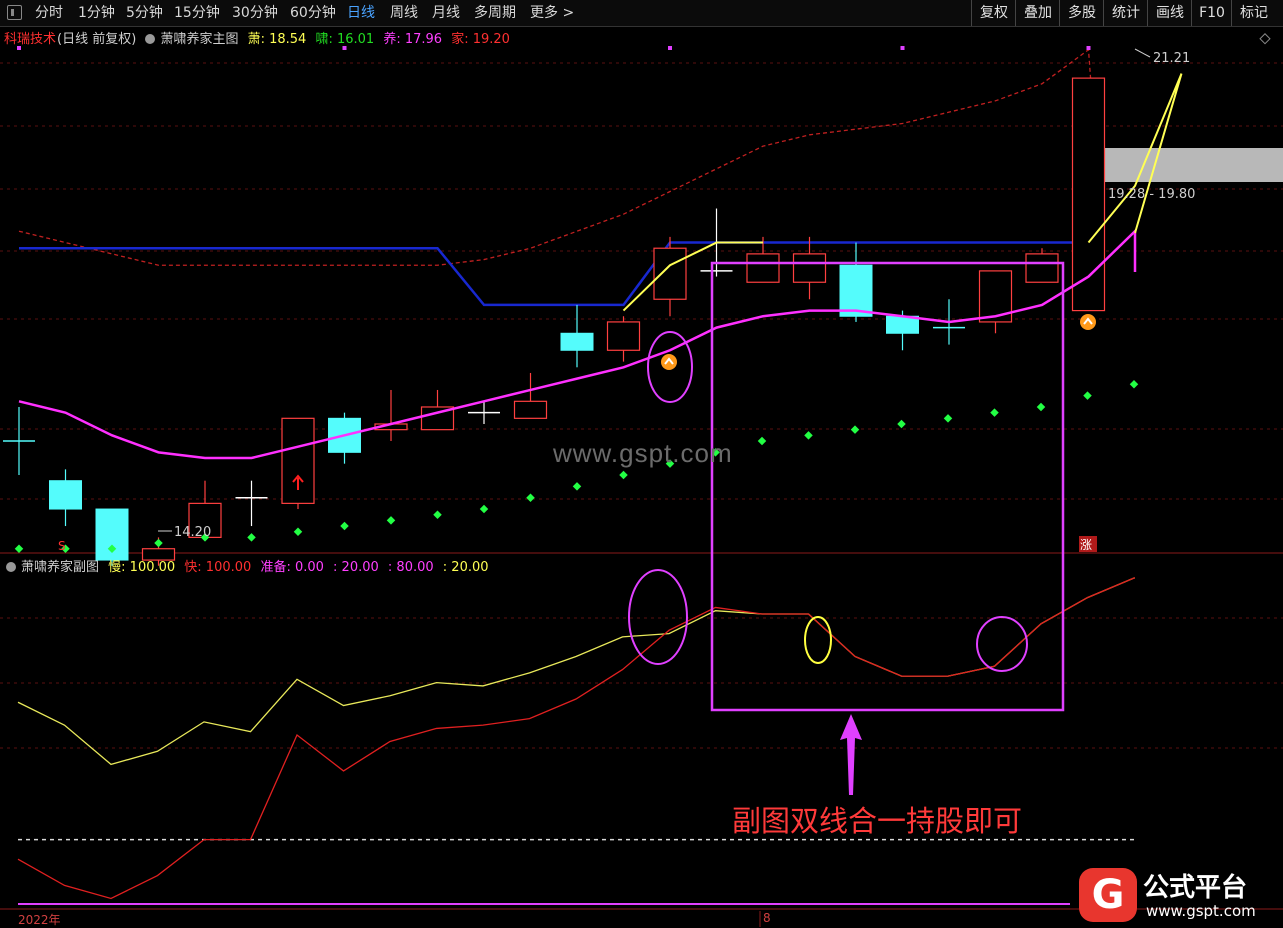  What do you see at coordinates (1151, 194) in the screenshot?
I see `price-range-label: 19.28 - 19.80` at bounding box center [1151, 194].